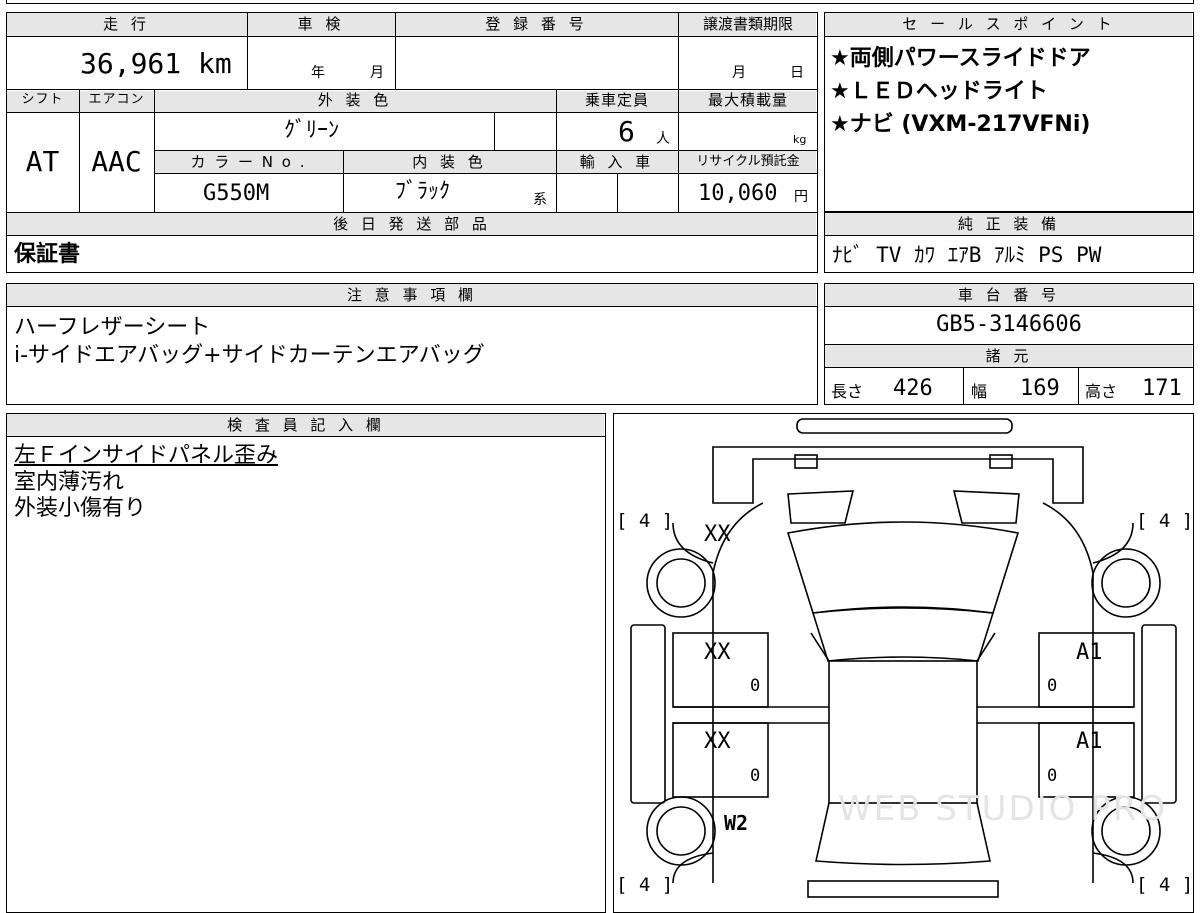  Describe the element at coordinates (801, 197) in the screenshot. I see `recycle-unit: 円` at that location.